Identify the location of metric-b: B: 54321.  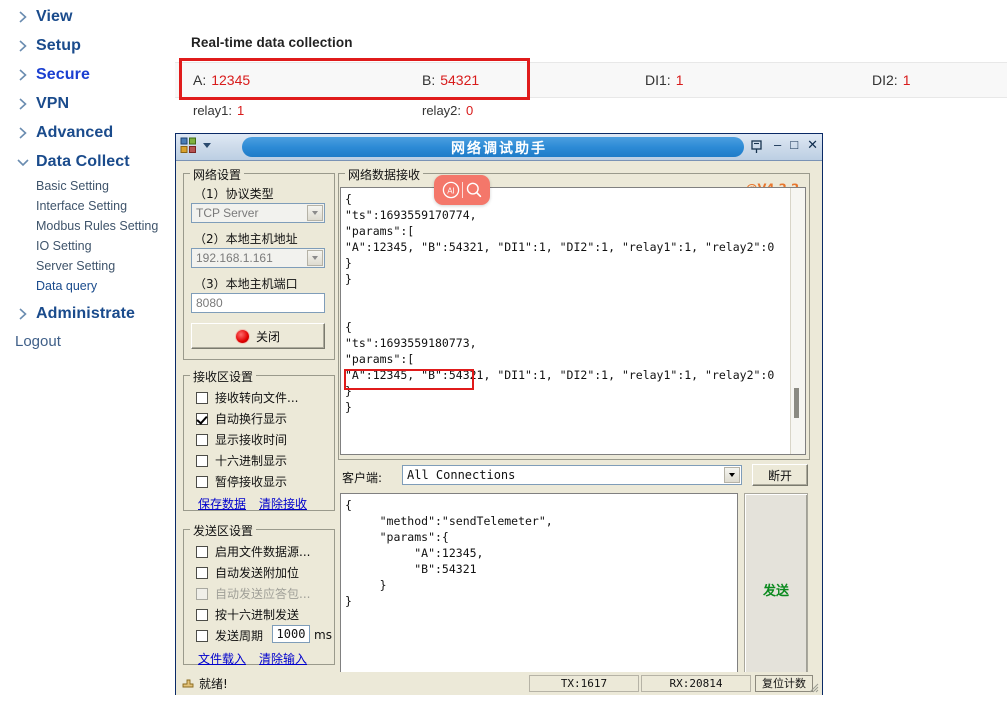
(450, 80).